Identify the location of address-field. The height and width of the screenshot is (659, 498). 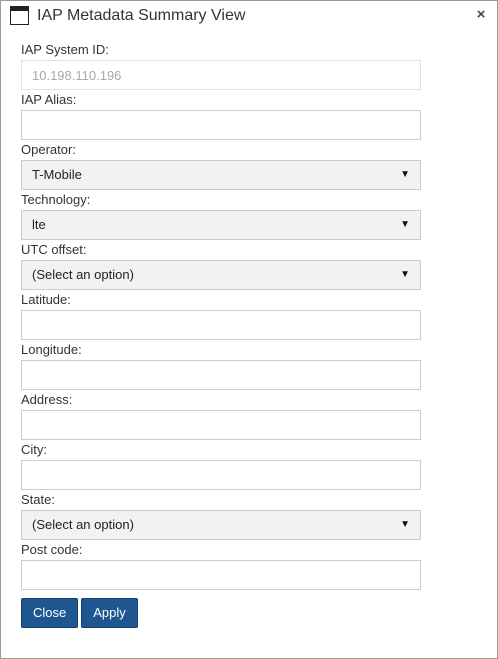
(221, 425).